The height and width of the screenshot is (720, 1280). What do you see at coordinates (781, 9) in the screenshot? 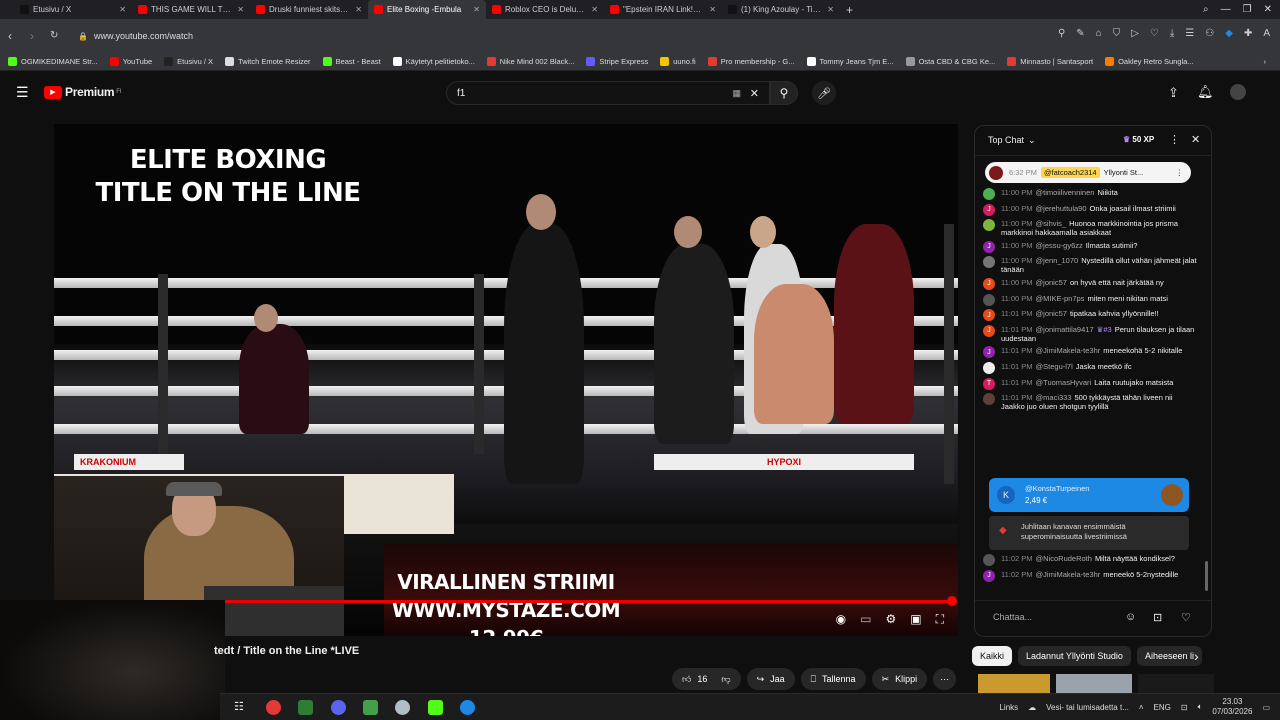
I see `browser-tab: (1) King Azoulay - TikTok ✕` at bounding box center [781, 9].